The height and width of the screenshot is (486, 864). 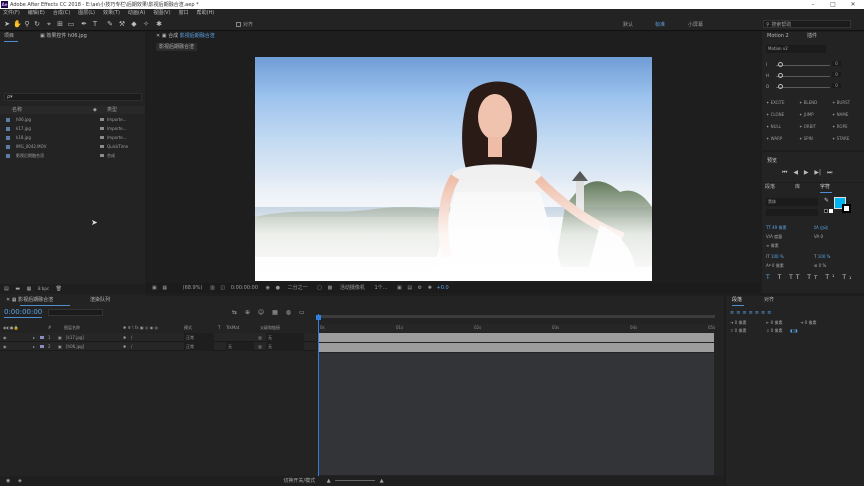 I want to click on motion-jump-button: ✦ JUMP, so click(x=806, y=114).